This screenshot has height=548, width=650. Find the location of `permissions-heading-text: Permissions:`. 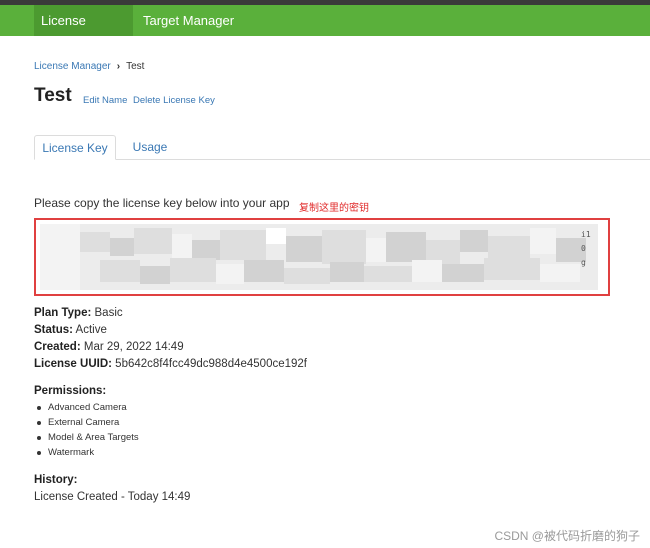

permissions-heading-text: Permissions: is located at coordinates (70, 391).